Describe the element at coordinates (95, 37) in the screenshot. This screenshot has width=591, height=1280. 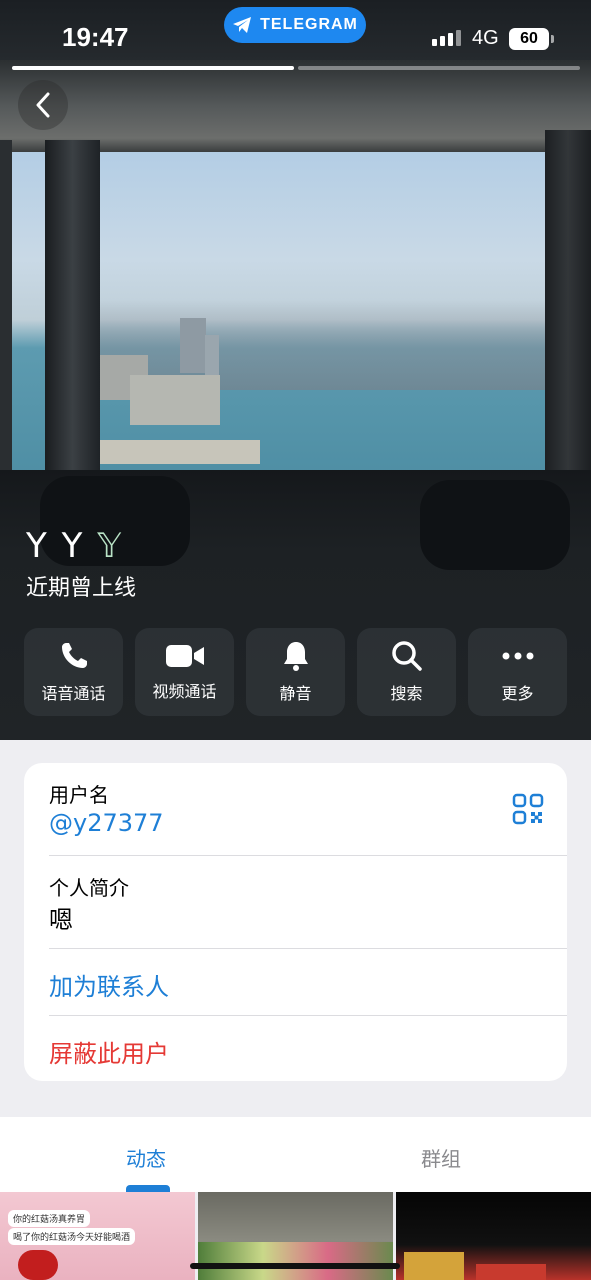
I see `status-time: 19:47` at that location.